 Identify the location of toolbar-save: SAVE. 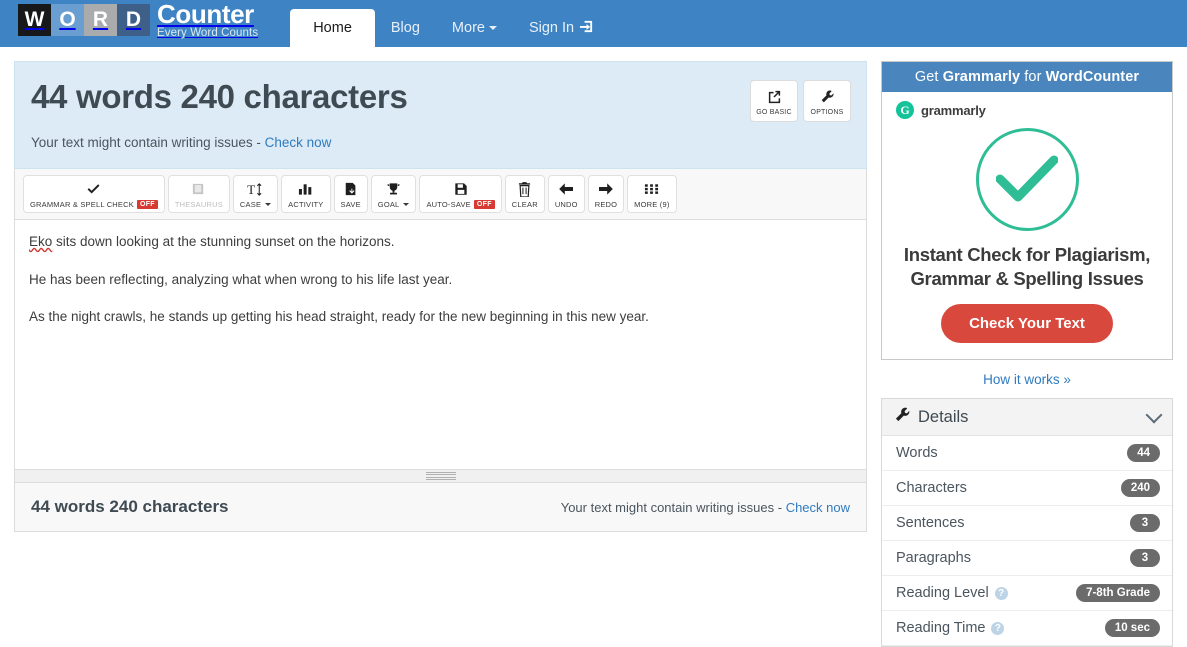
(350, 194).